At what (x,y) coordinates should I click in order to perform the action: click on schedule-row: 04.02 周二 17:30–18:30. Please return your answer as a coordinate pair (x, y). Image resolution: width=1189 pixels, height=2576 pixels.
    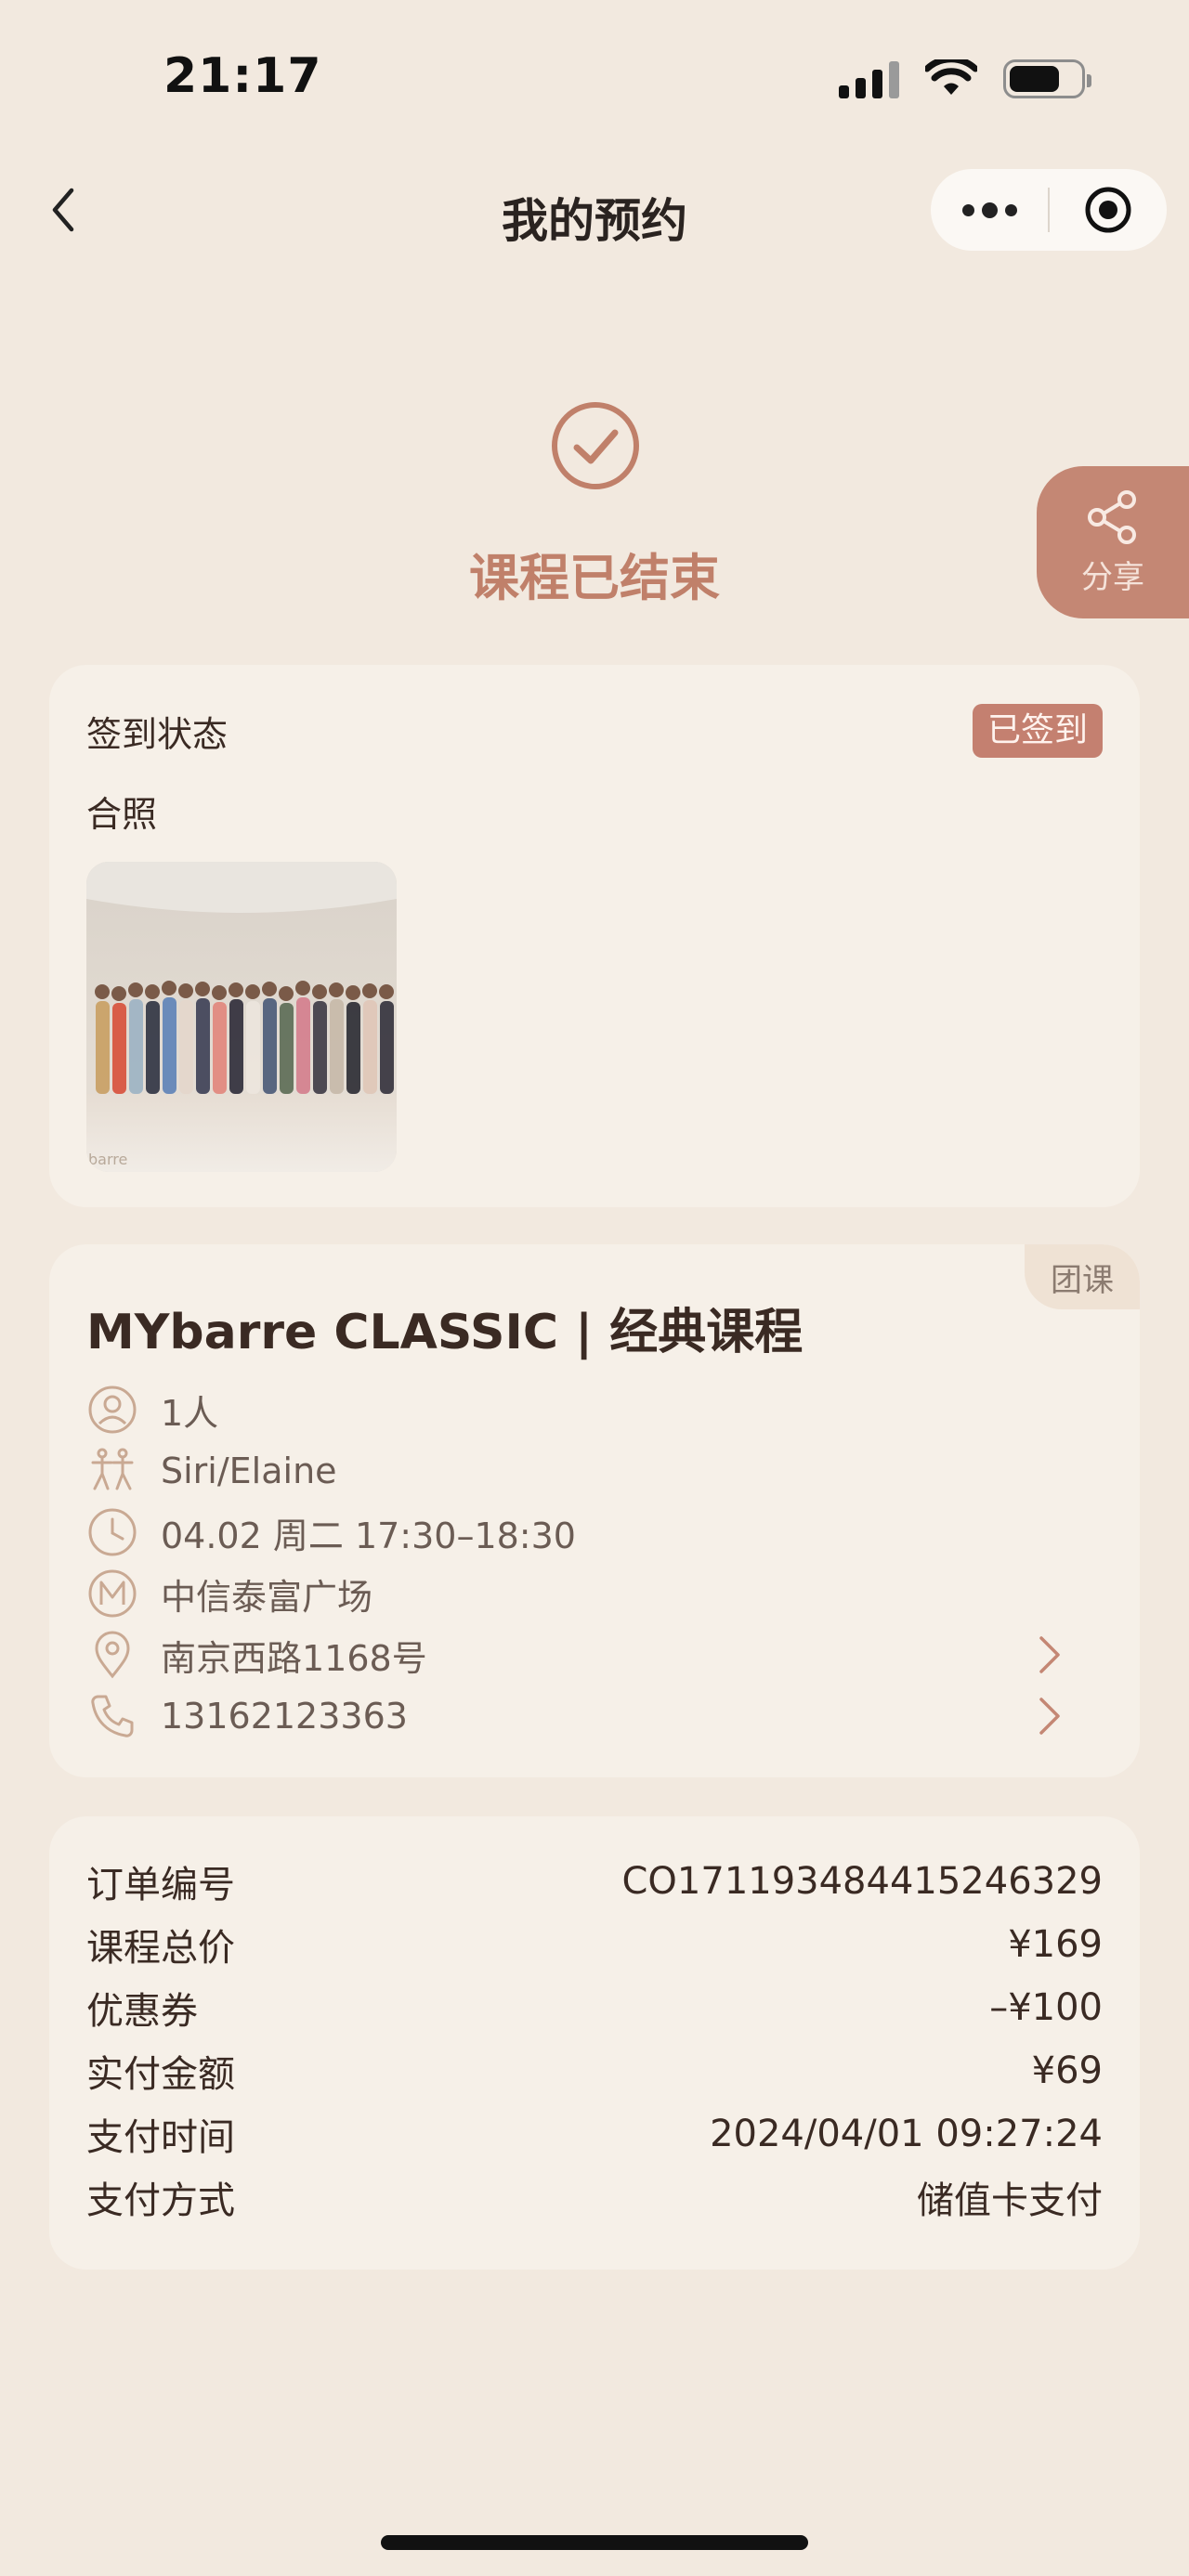
    Looking at the image, I should click on (594, 1532).